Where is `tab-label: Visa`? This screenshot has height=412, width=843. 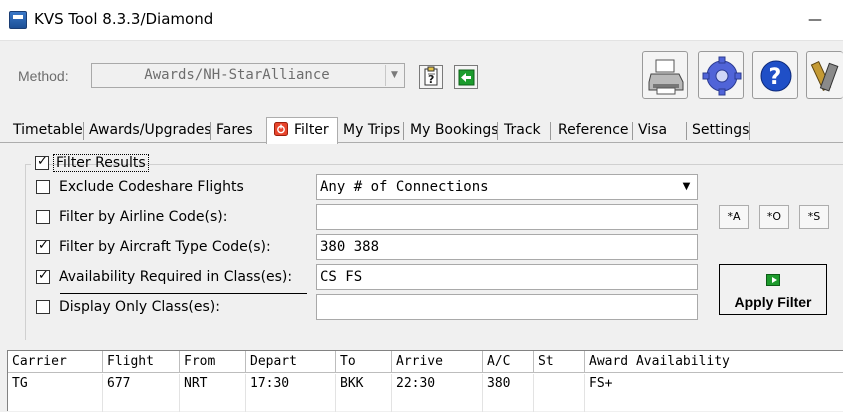
tab-label: Visa is located at coordinates (653, 130).